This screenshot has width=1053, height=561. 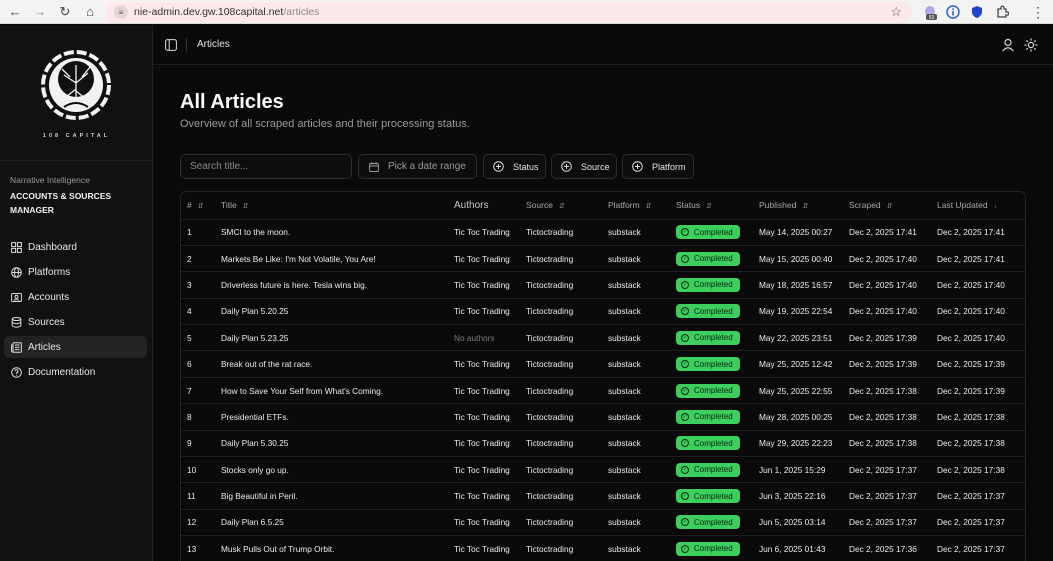 I want to click on home-icon: ⌂, so click(x=90, y=12).